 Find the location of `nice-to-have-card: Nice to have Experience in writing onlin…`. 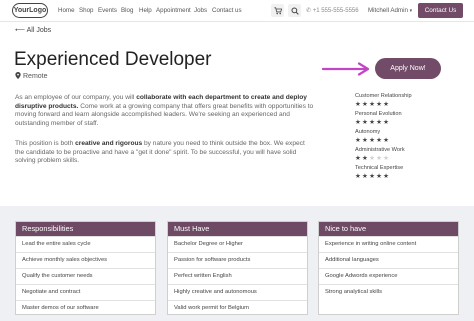

nice-to-have-card: Nice to have Experience in writing onlin… is located at coordinates (388, 268).